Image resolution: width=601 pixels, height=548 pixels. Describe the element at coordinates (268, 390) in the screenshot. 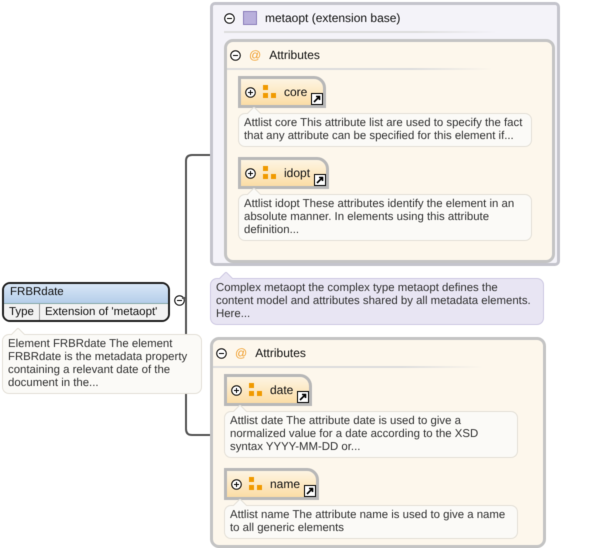

I see `attribute-group-node: date` at that location.